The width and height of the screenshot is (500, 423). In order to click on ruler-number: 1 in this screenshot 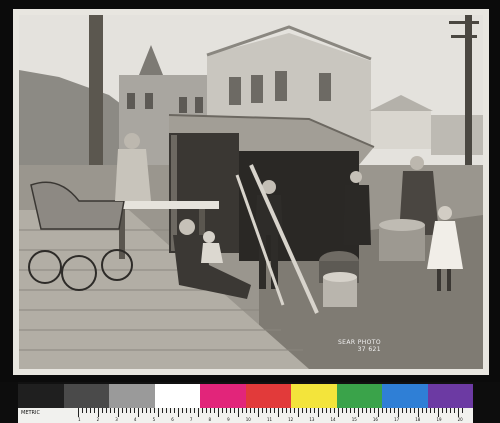, I will do `click(79, 419)`.